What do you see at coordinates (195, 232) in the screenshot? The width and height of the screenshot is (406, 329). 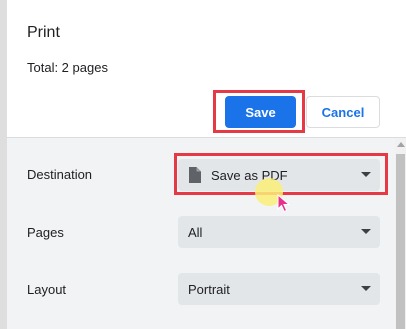 I see `pages-value: All` at bounding box center [195, 232].